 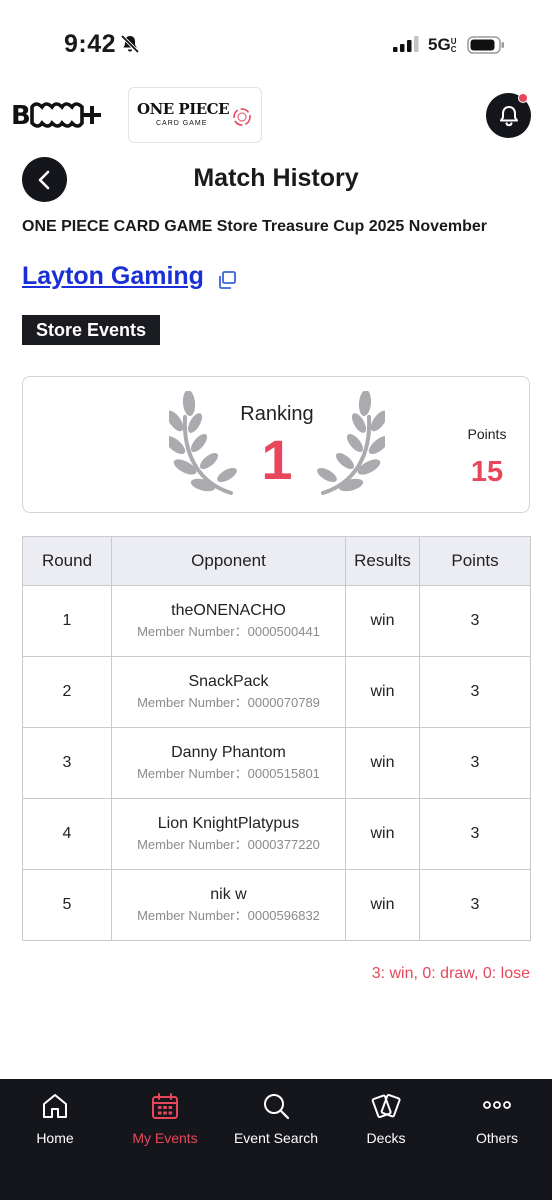 I want to click on svg-text: B, so click(x=21, y=116).